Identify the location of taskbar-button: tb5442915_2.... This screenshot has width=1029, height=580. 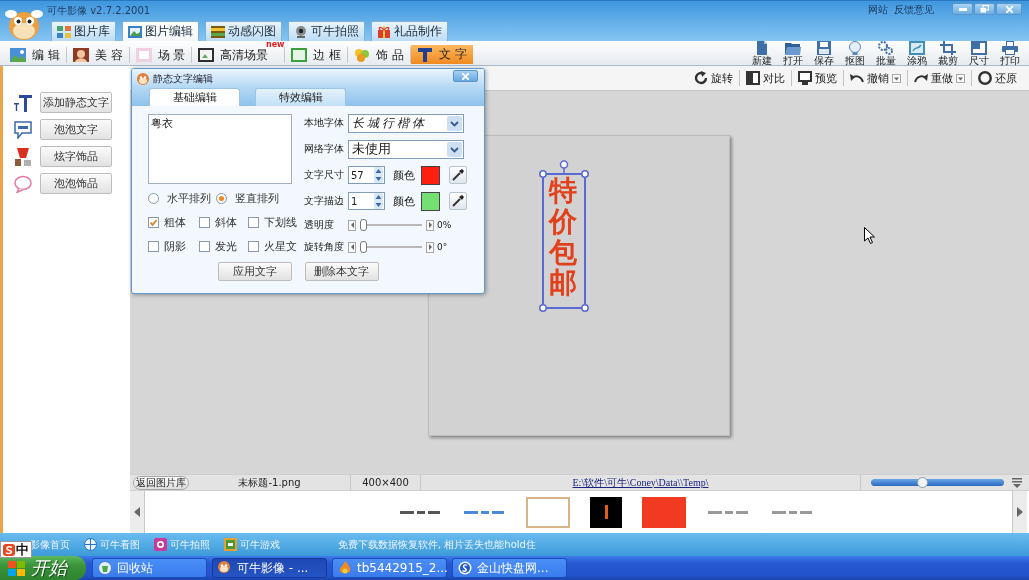
(389, 568).